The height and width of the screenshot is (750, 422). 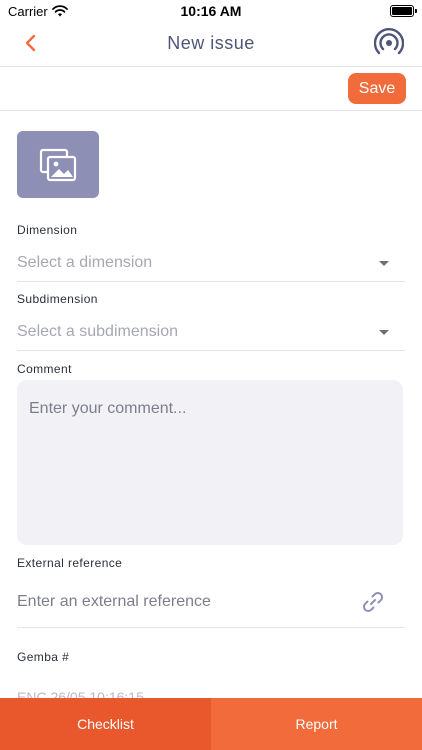 I want to click on status-bar: Carrier 10:16 AM, so click(x=211, y=11).